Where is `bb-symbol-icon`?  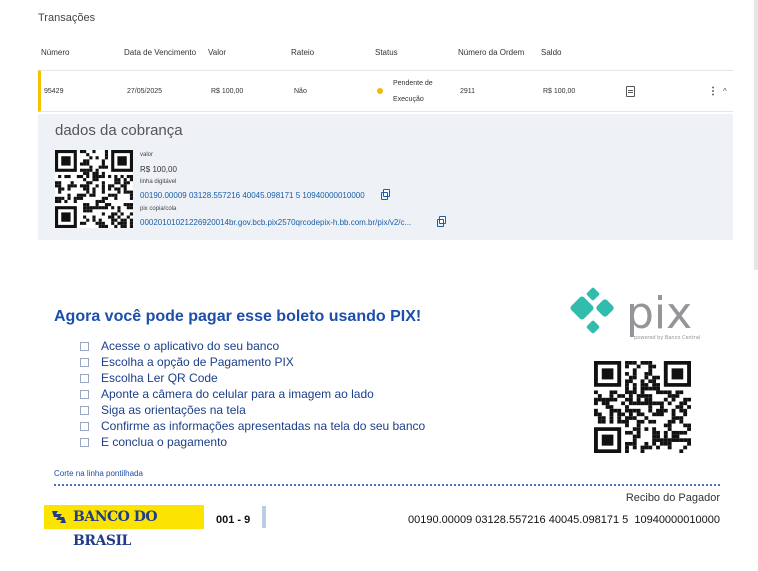
bb-symbol-icon is located at coordinates (59, 517).